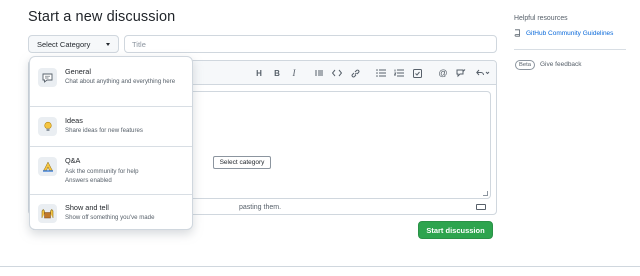 This screenshot has height=276, width=640. What do you see at coordinates (320, 266) in the screenshot?
I see `footer-divider` at bounding box center [320, 266].